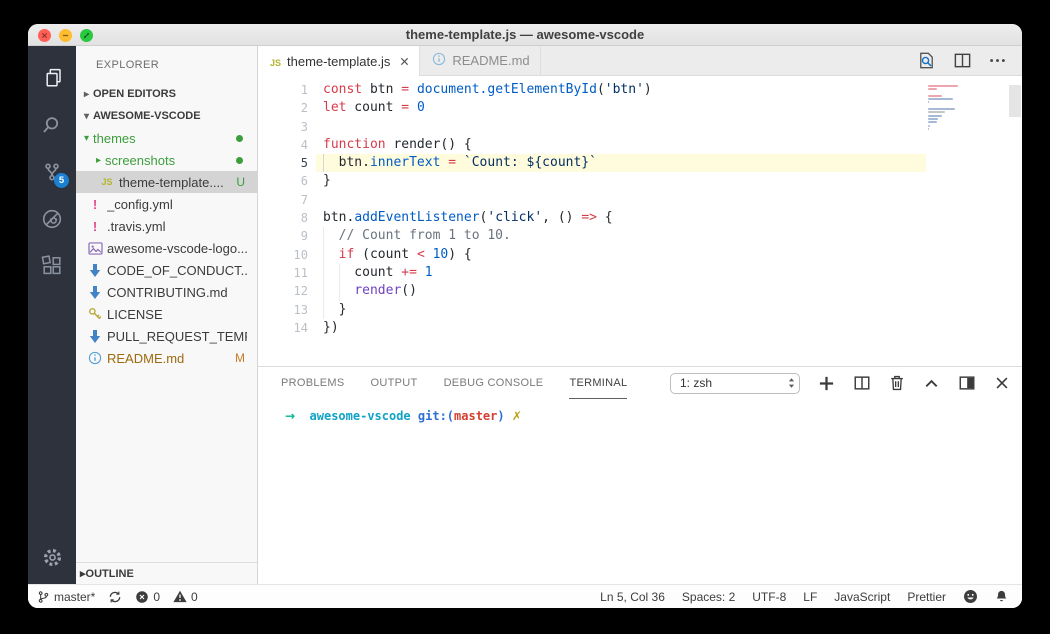 Image resolution: width=1050 pixels, height=634 pixels. I want to click on tree-item-contributing-md: CONTRIBUTING.md, so click(166, 292).